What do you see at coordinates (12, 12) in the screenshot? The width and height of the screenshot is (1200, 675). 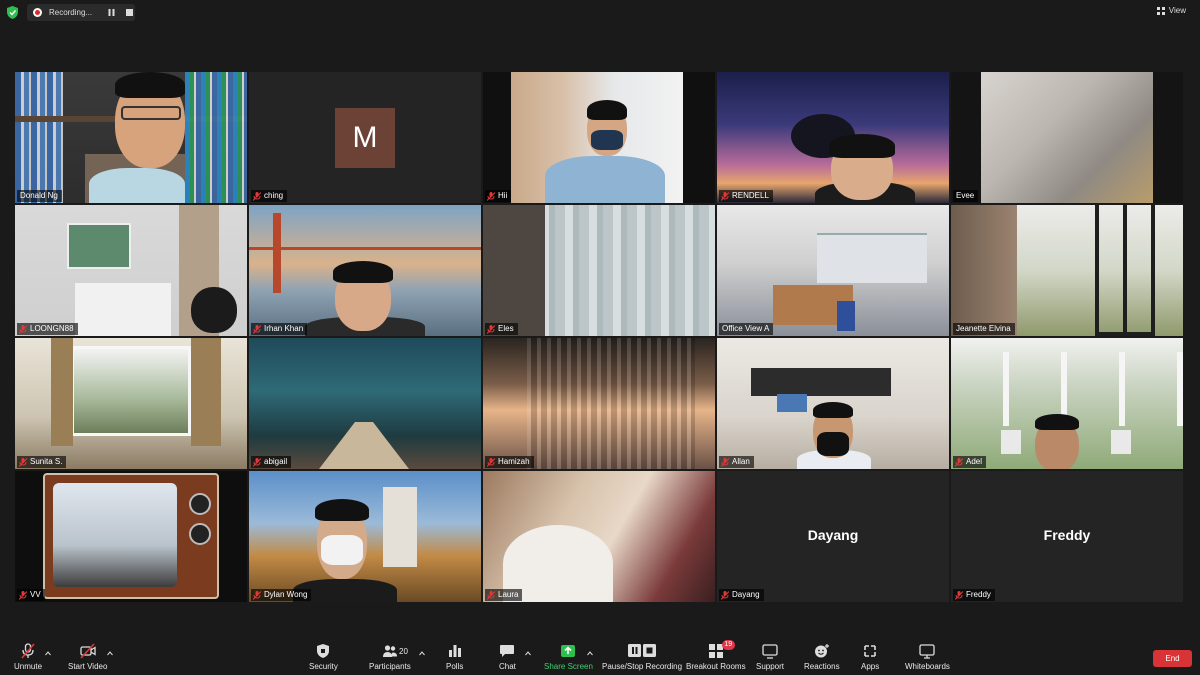 I see `encryption-shield-icon` at bounding box center [12, 12].